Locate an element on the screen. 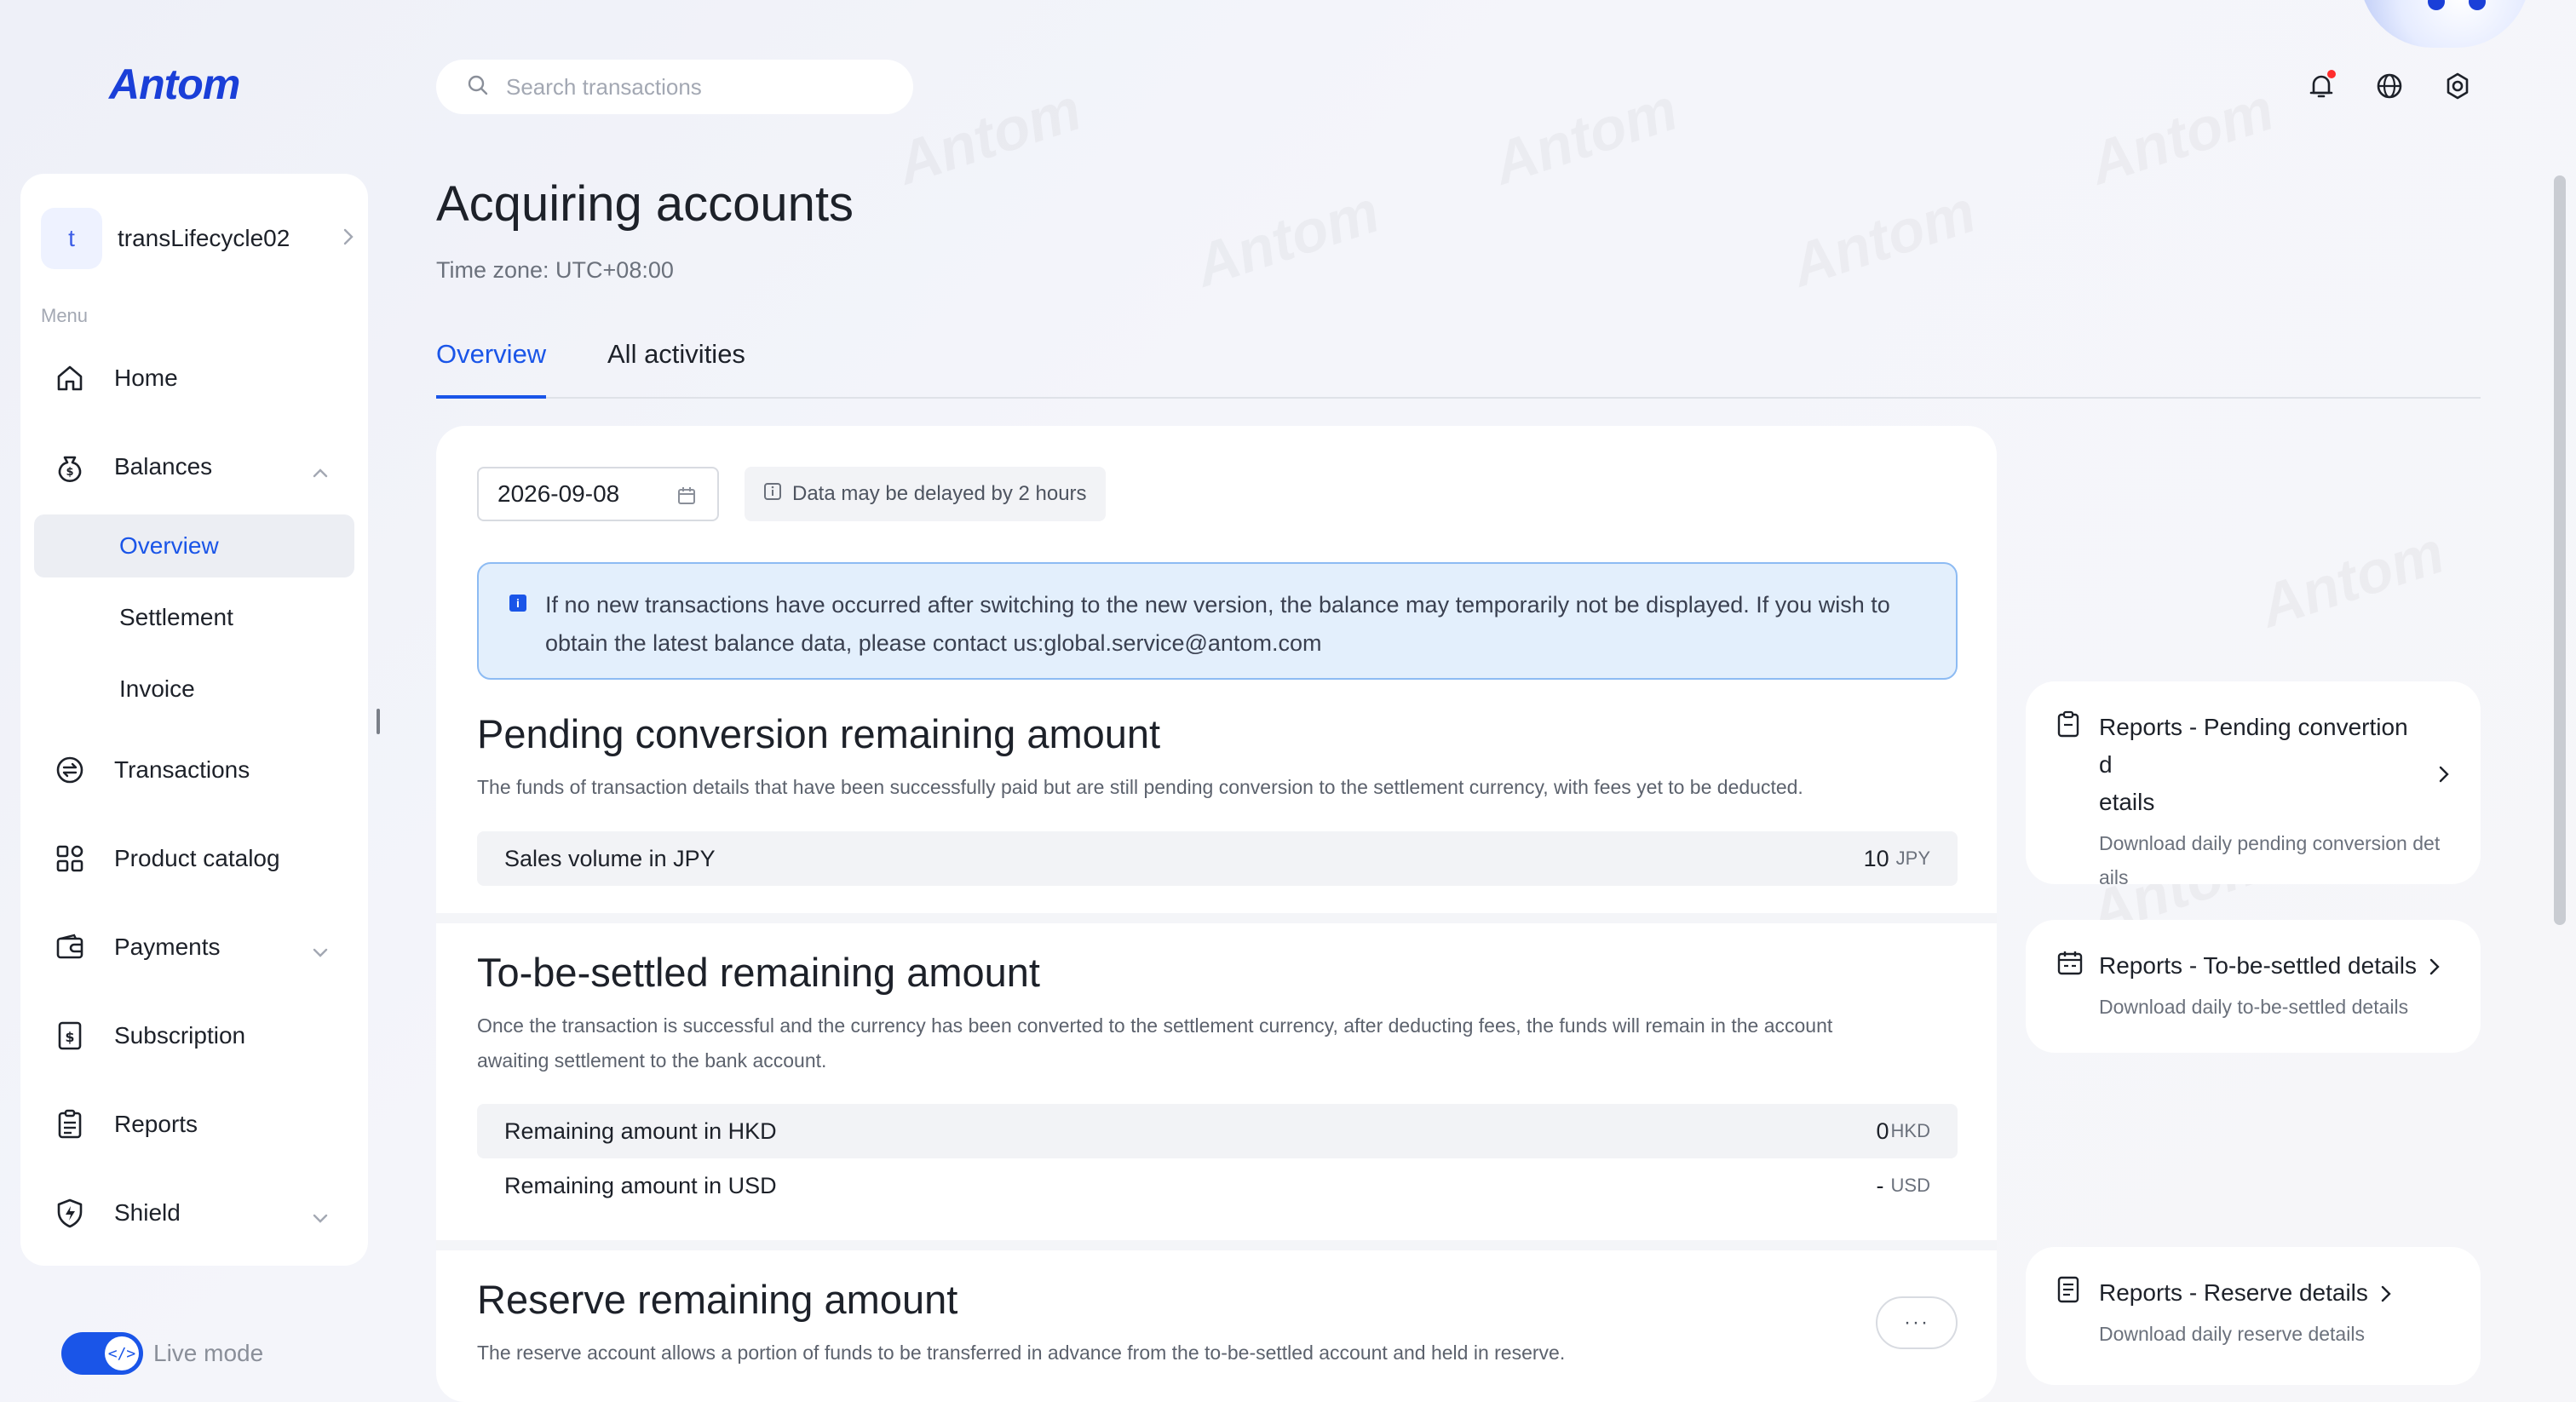  reserve-section-title: Reserve remaining amount is located at coordinates (718, 1299).